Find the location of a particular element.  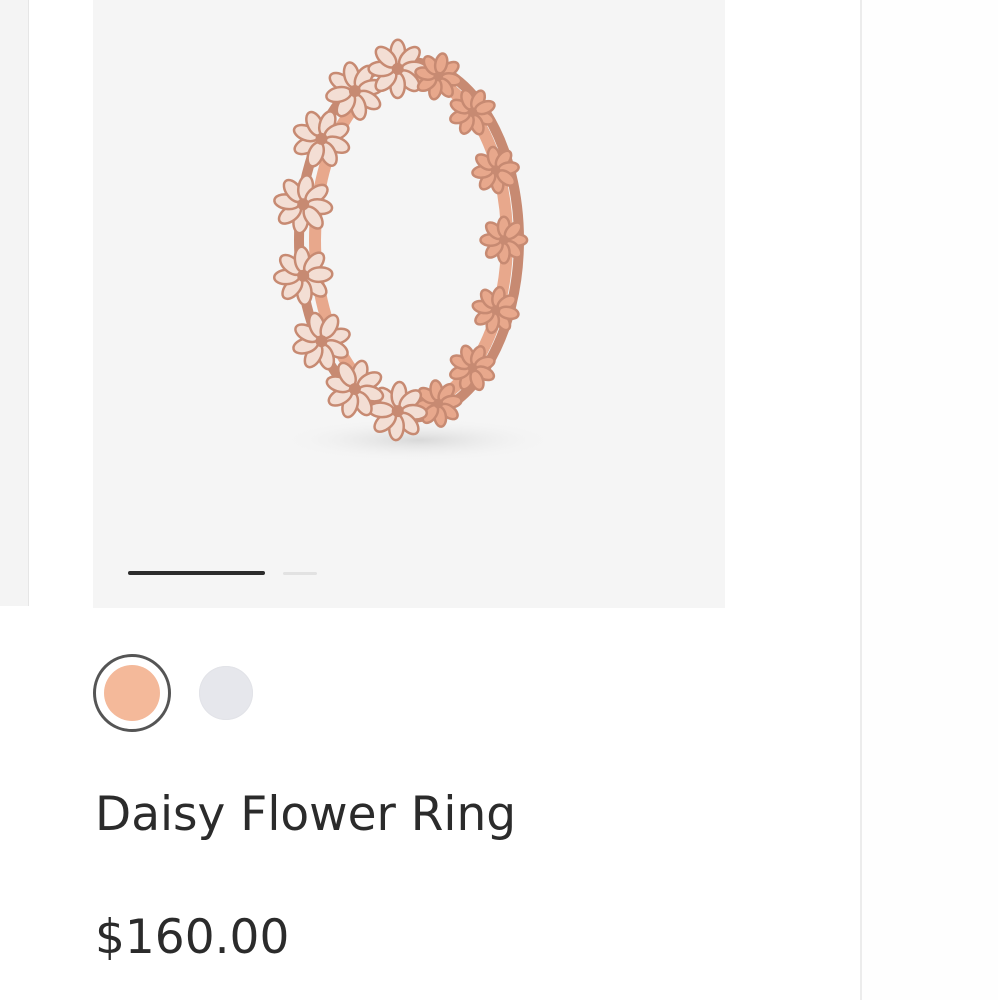

next-product-card-edge is located at coordinates (930, 500).